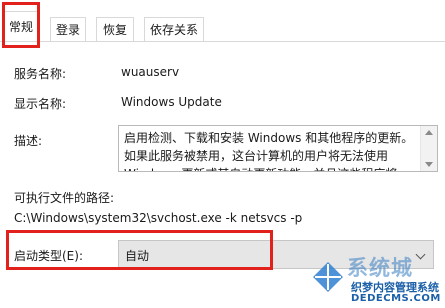 The height and width of the screenshot is (308, 445). What do you see at coordinates (428, 148) in the screenshot?
I see `description-scrollbar` at bounding box center [428, 148].